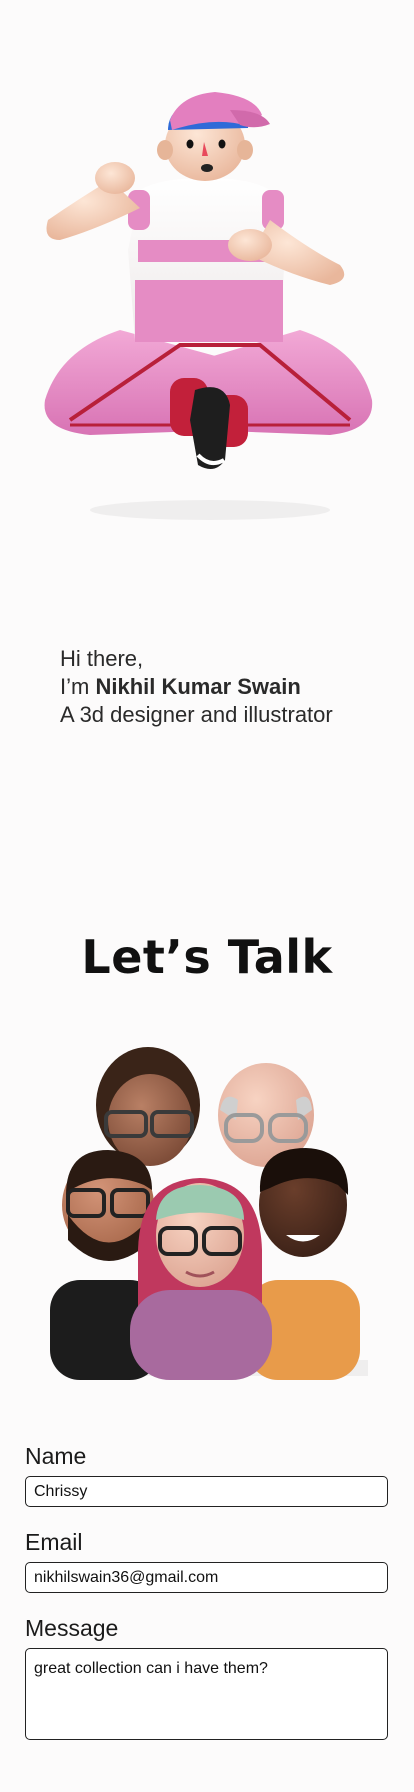 Image resolution: width=414 pixels, height=1792 pixels. I want to click on name-input: Chrissy, so click(206, 1491).